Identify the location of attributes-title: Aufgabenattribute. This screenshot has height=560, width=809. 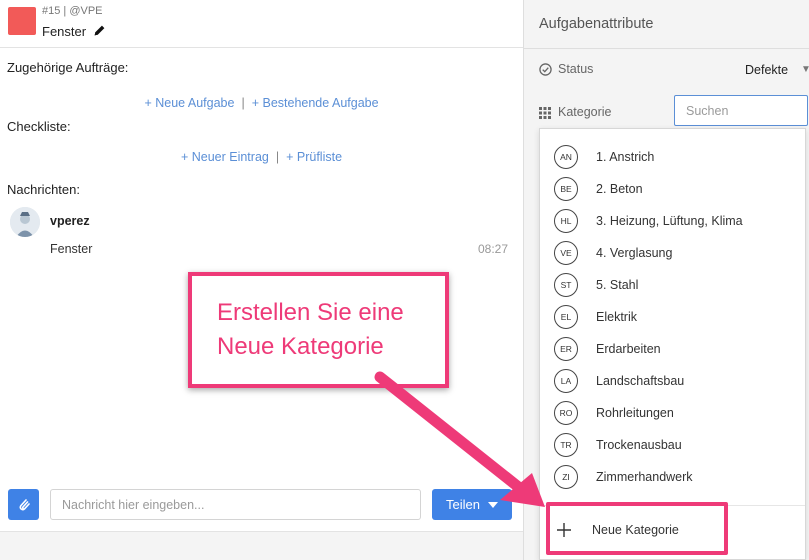
(596, 24).